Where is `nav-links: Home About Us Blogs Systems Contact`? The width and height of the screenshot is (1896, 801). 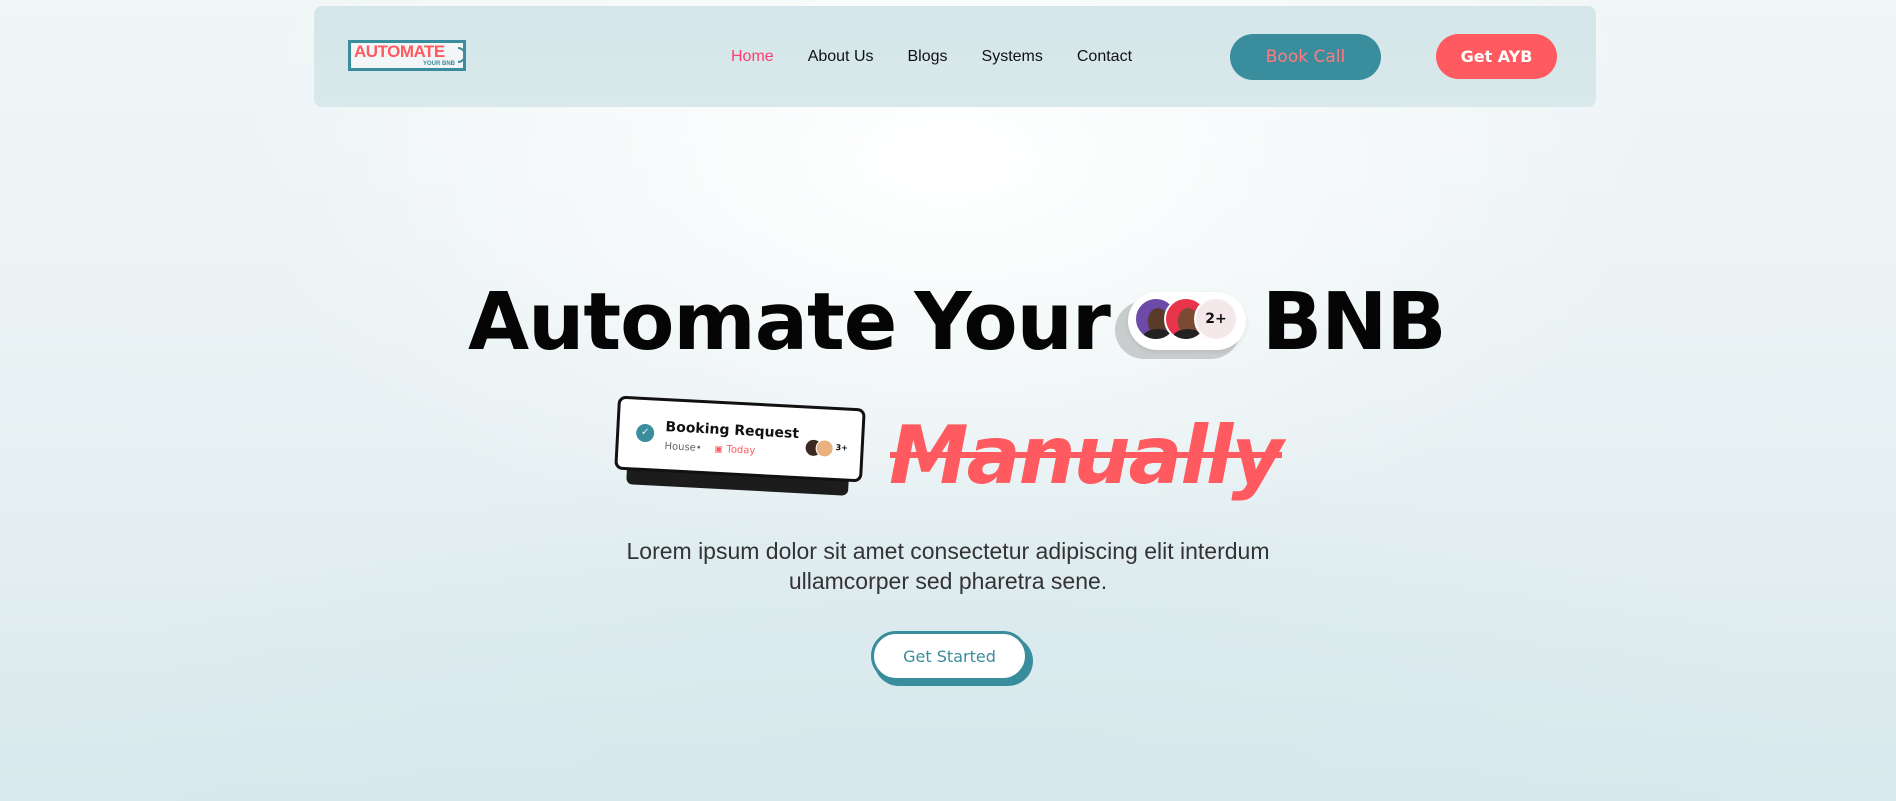 nav-links: Home About Us Blogs Systems Contact is located at coordinates (948, 57).